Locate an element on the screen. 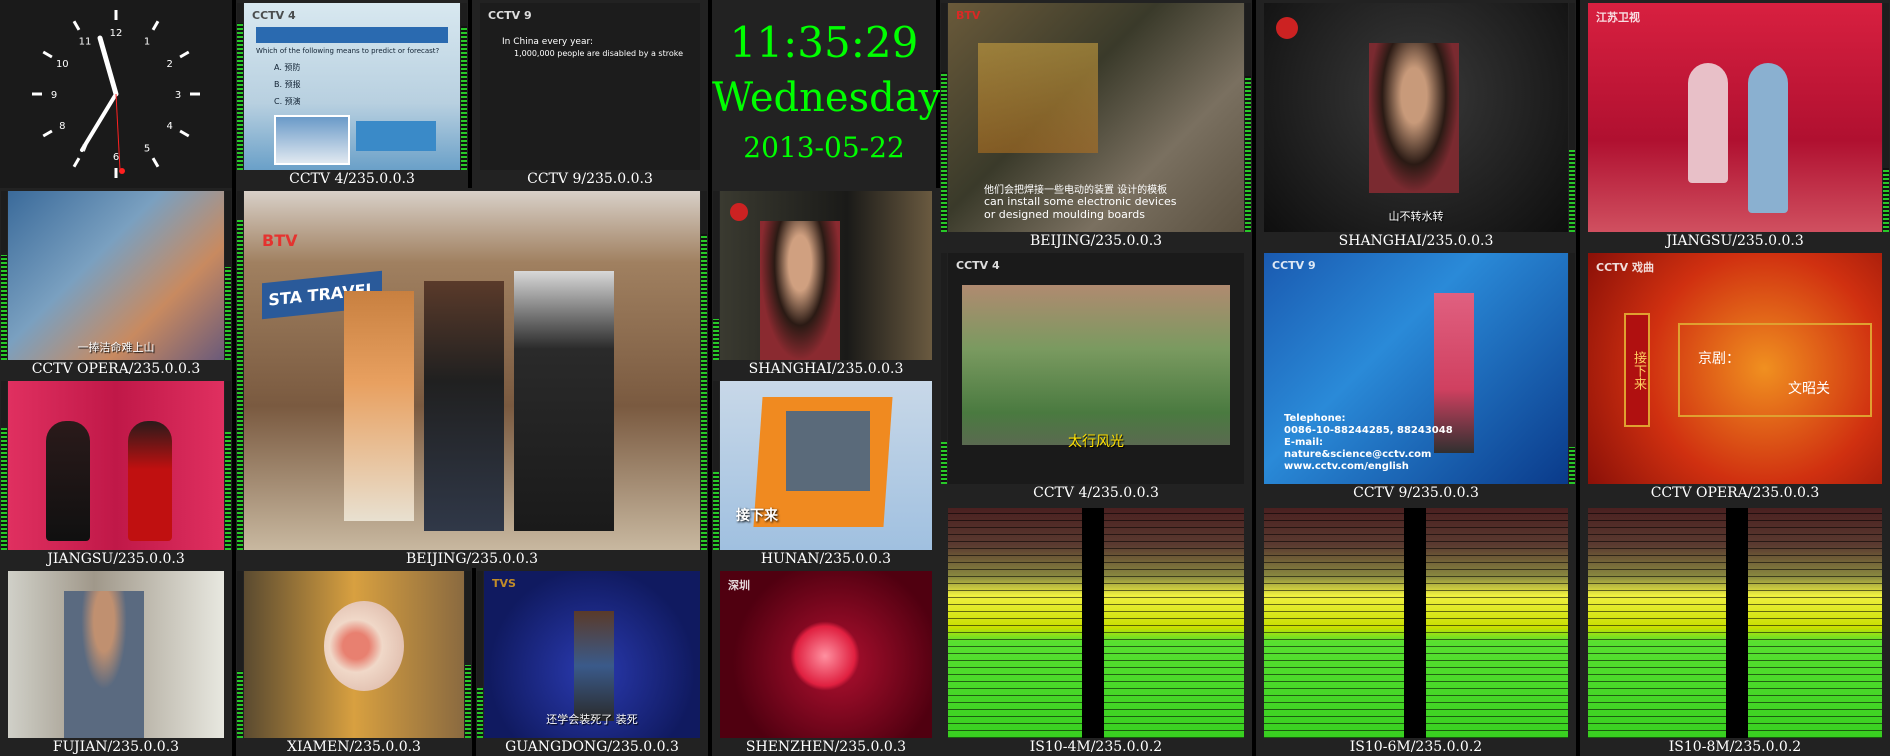  clock-day: Wednesday is located at coordinates (827, 98).